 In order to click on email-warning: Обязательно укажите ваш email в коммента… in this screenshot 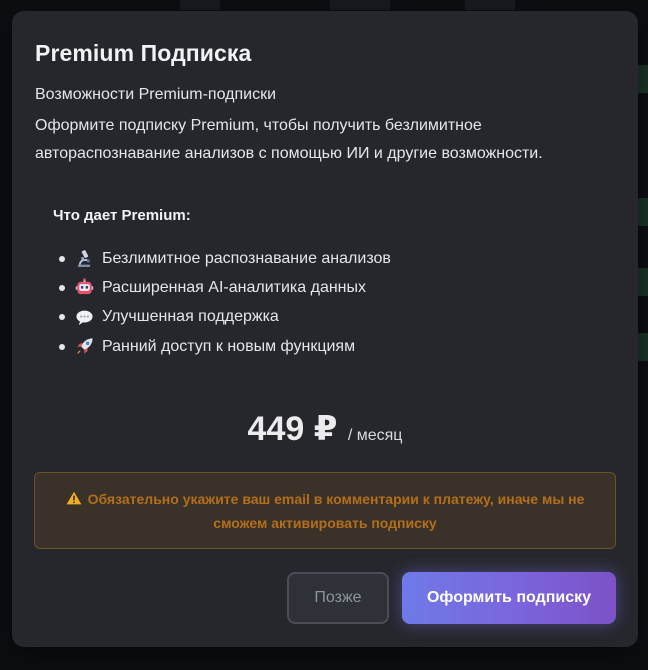, I will do `click(325, 510)`.